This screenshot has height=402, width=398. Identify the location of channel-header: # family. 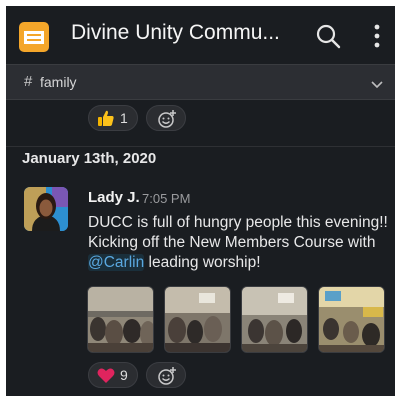
(200, 82).